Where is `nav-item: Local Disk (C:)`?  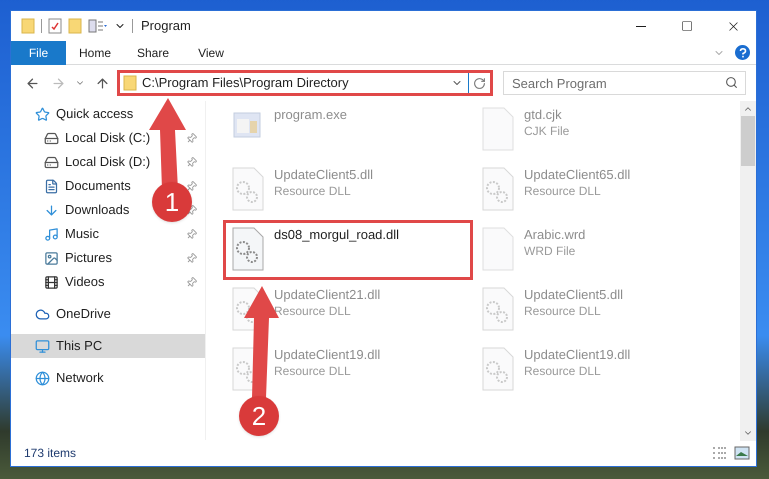 nav-item: Local Disk (C:) is located at coordinates (97, 138).